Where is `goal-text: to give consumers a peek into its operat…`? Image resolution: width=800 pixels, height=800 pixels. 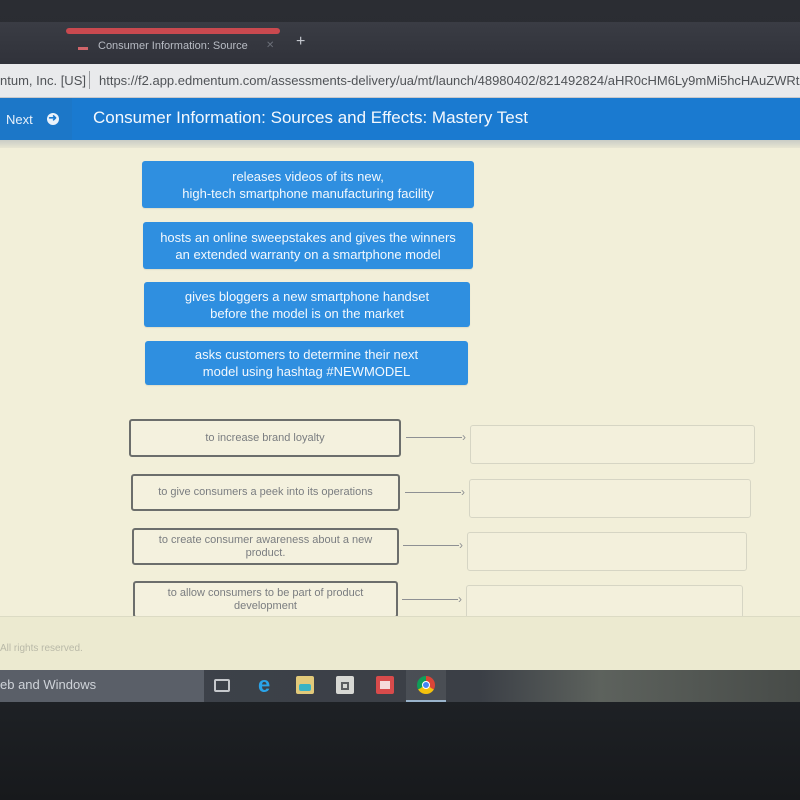
goal-text: to give consumers a peek into its operat… is located at coordinates (265, 492).